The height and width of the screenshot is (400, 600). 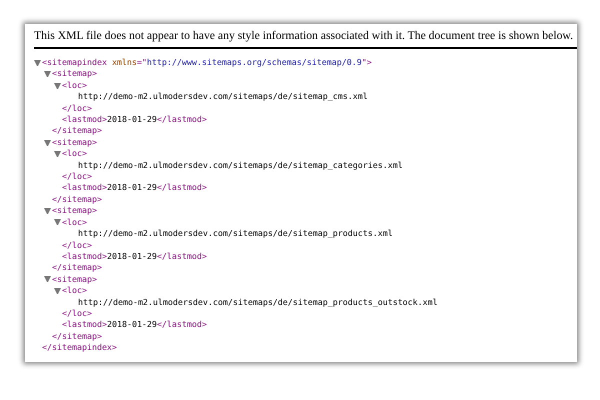 I want to click on xml-line: http://demo-m2.ulmodersdev.com/sitemaps/de/sitemap_products_outstock.xml, so click(x=258, y=302).